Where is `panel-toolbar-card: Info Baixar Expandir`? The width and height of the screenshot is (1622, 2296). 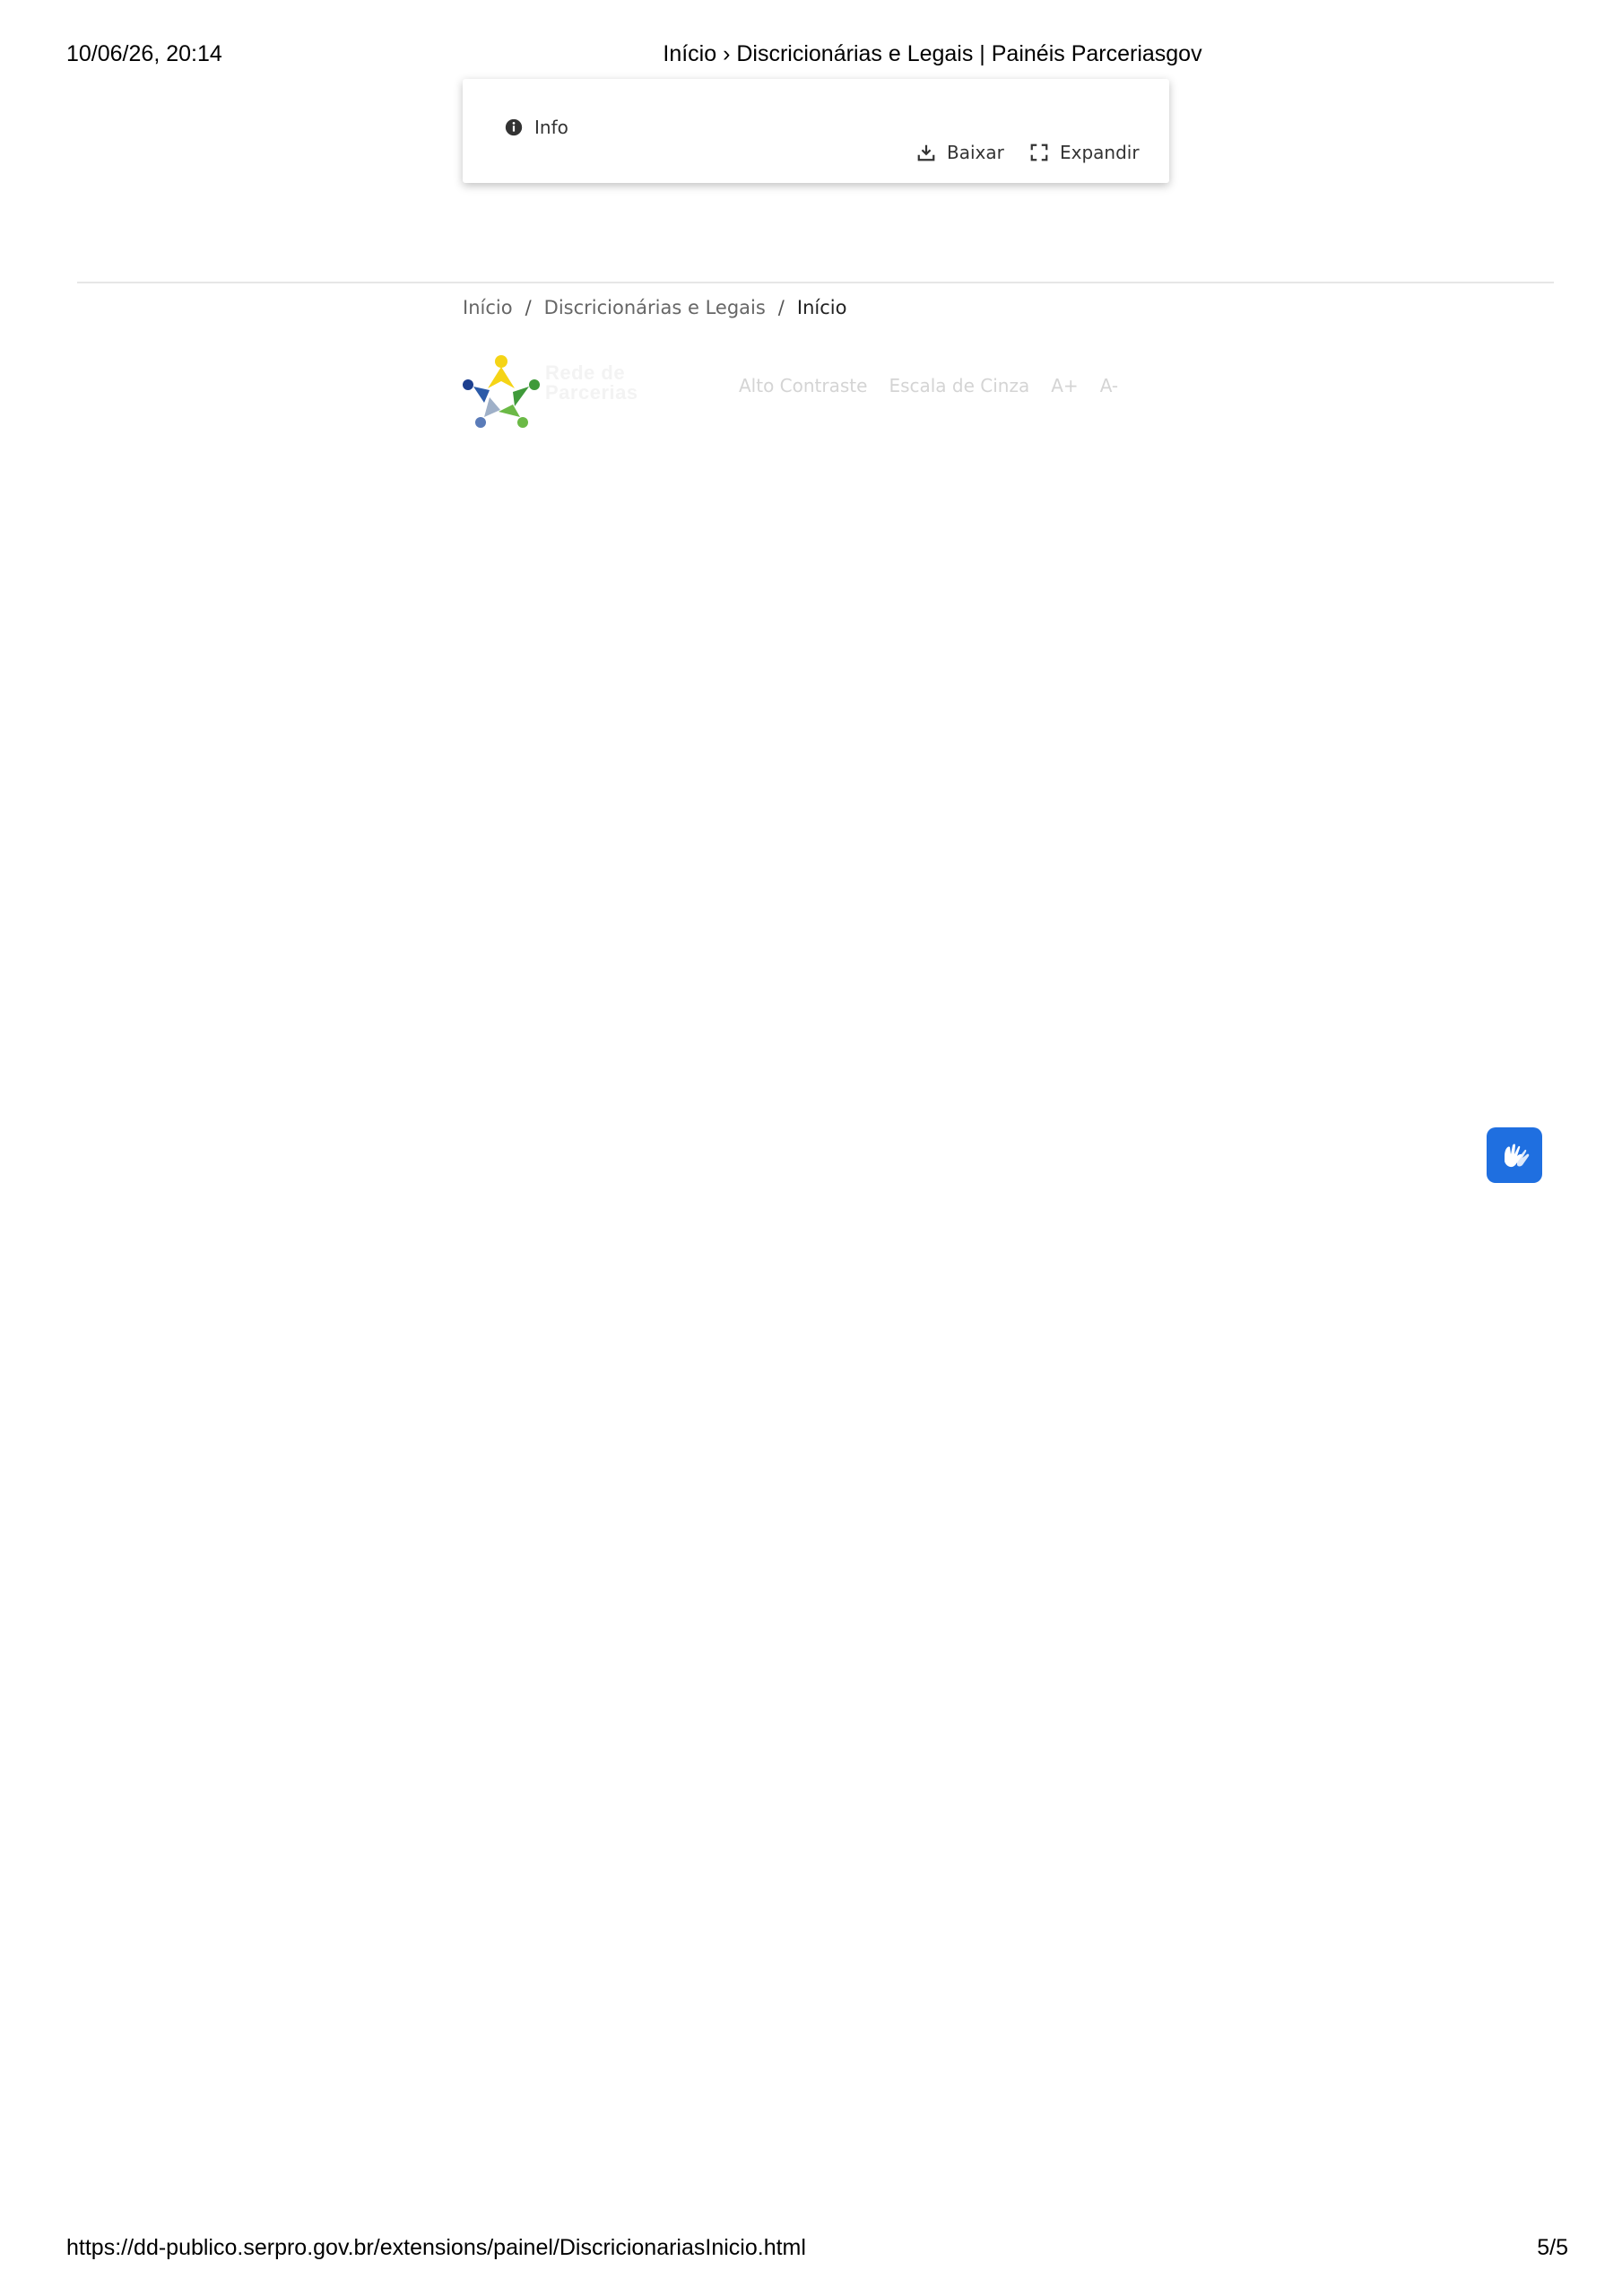
panel-toolbar-card: Info Baixar Expandir is located at coordinates (816, 131).